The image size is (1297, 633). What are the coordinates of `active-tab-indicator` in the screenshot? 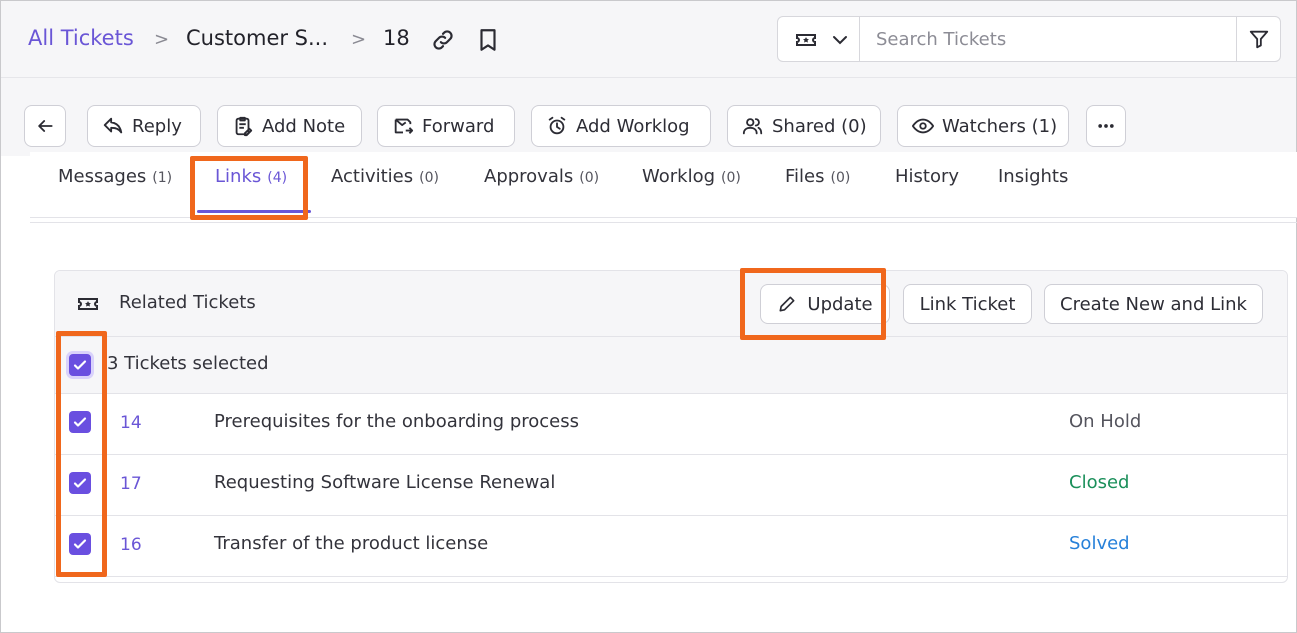 It's located at (254, 211).